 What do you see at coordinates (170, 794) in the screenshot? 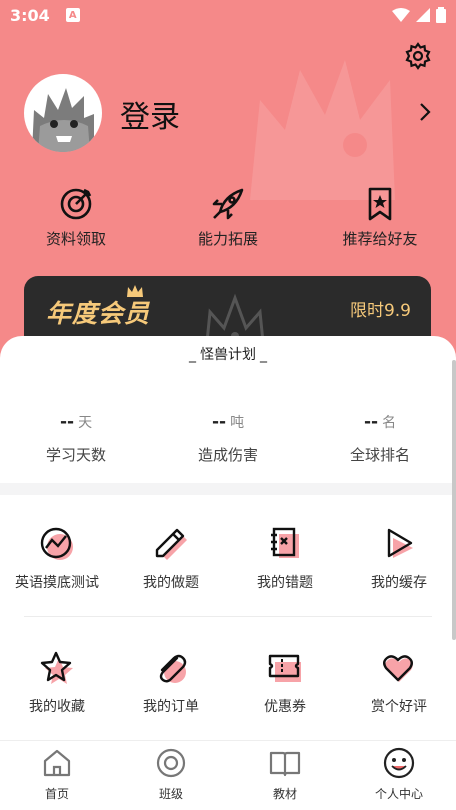
I see `tab-label: 班级` at bounding box center [170, 794].